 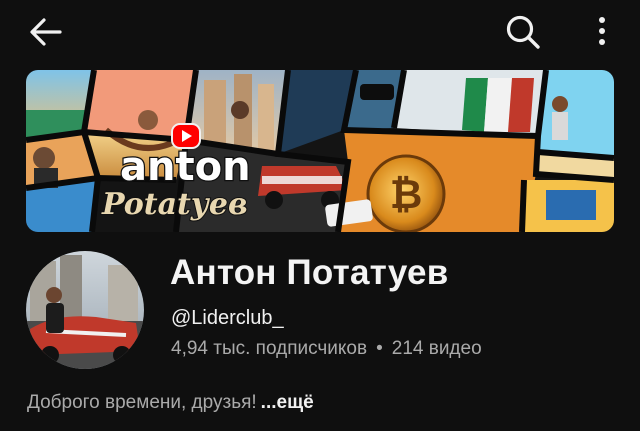 What do you see at coordinates (227, 318) in the screenshot?
I see `channel-handle: @Liderclub_` at bounding box center [227, 318].